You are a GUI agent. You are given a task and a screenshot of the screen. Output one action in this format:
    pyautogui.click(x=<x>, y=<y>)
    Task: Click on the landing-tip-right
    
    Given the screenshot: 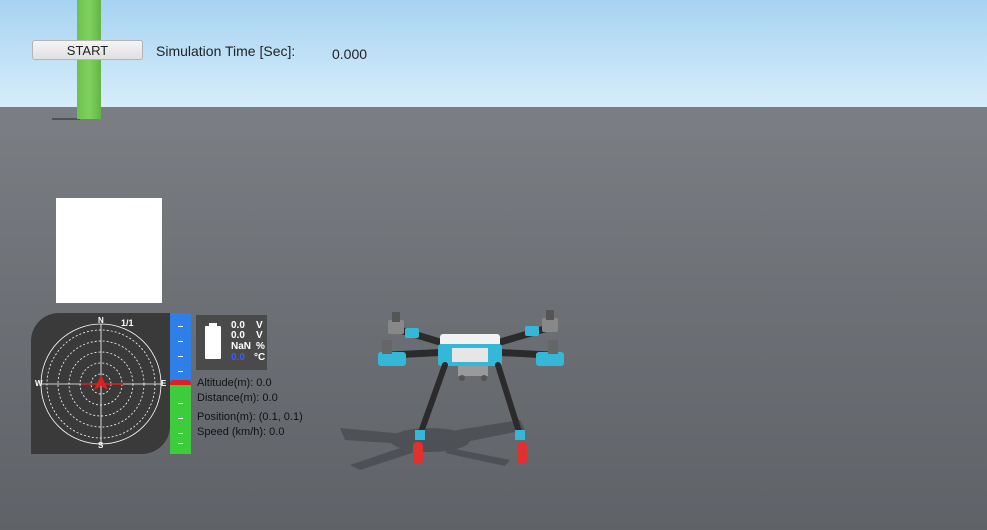 What is the action you would take?
    pyautogui.click(x=522, y=453)
    